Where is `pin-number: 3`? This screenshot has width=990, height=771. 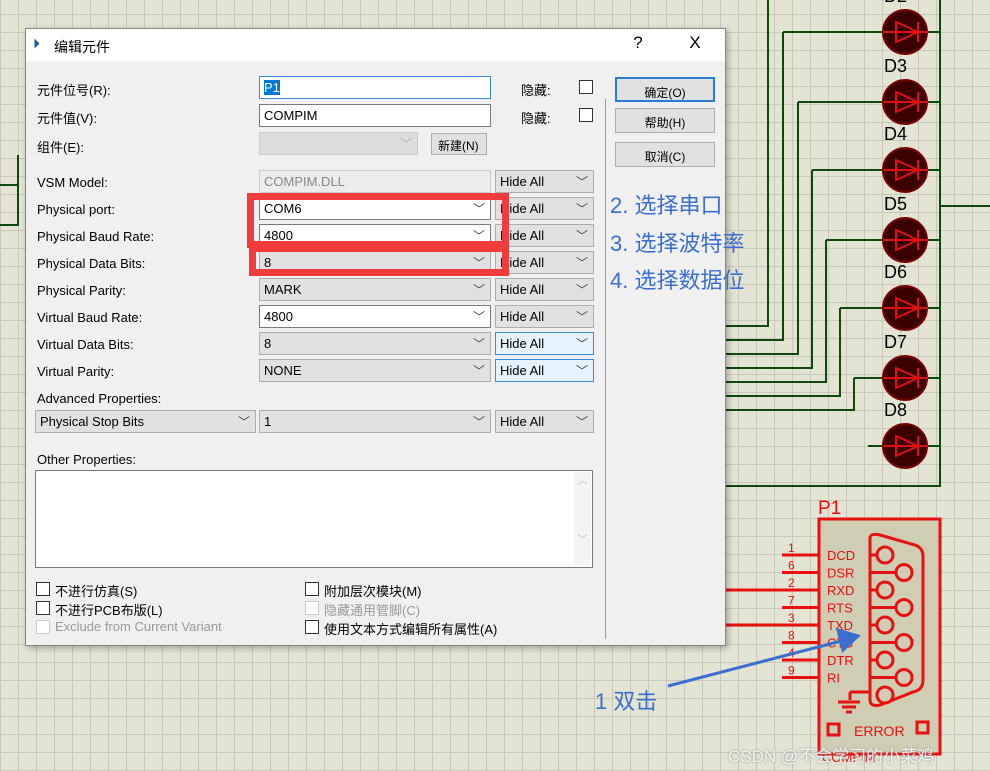
pin-number: 3 is located at coordinates (791, 618).